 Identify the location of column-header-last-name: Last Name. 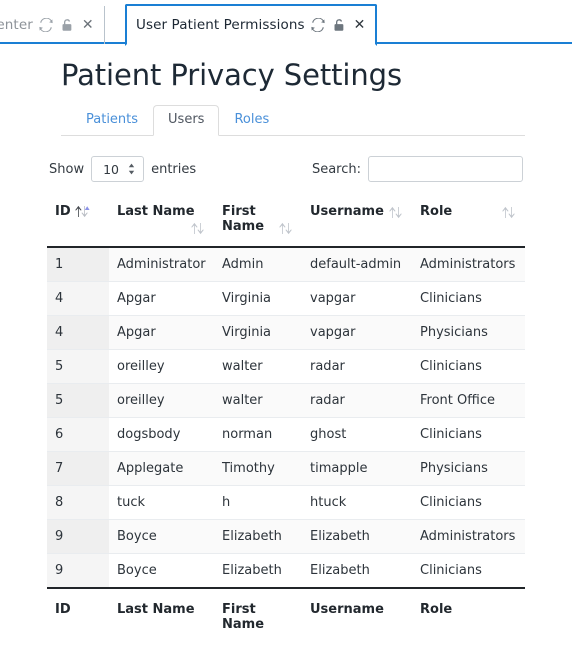
(161, 221).